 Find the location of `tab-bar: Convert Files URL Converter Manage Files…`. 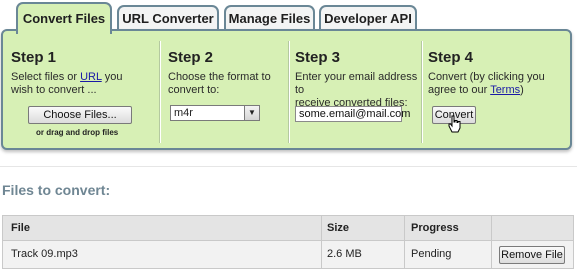

tab-bar: Convert Files URL Converter Manage Files… is located at coordinates (288, 17).